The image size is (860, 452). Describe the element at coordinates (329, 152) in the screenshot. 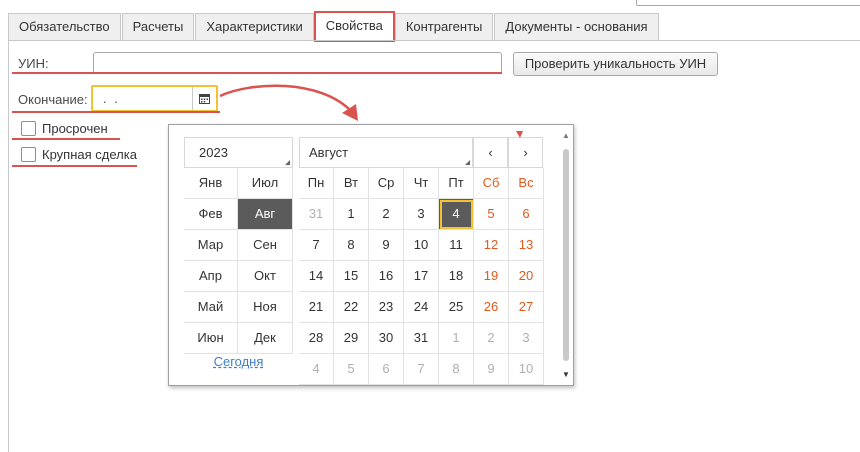

I see `month-value: Август` at that location.